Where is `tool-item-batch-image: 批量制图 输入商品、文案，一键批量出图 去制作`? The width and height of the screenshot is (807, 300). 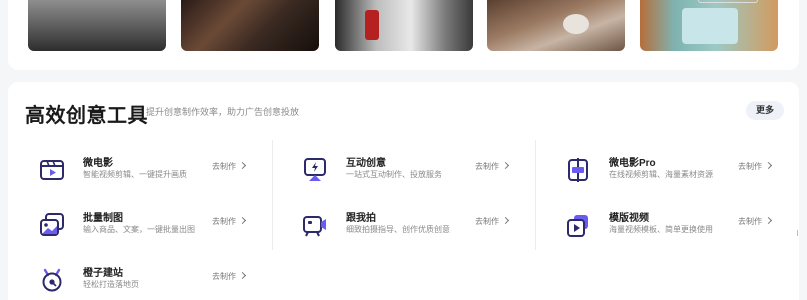 tool-item-batch-image: 批量制图 输入商品、文案，一键批量出图 去制作 is located at coordinates (159, 229).